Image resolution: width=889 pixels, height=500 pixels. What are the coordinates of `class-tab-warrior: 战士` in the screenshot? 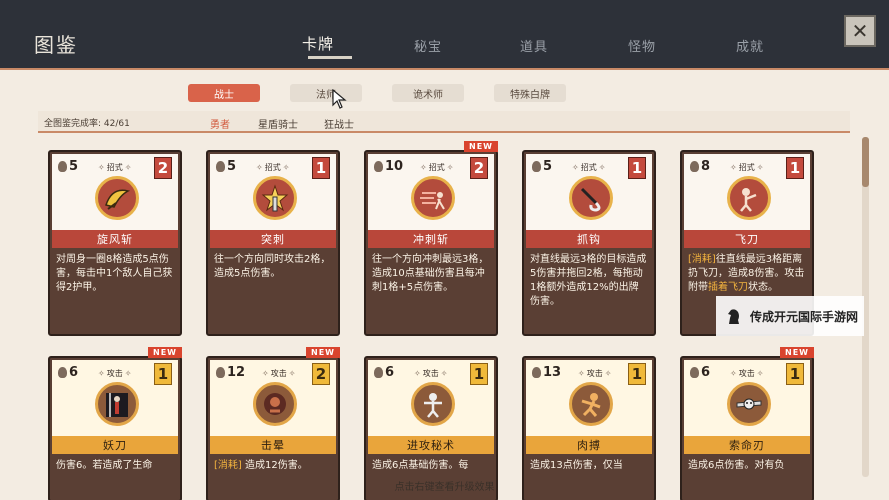 It's located at (224, 93).